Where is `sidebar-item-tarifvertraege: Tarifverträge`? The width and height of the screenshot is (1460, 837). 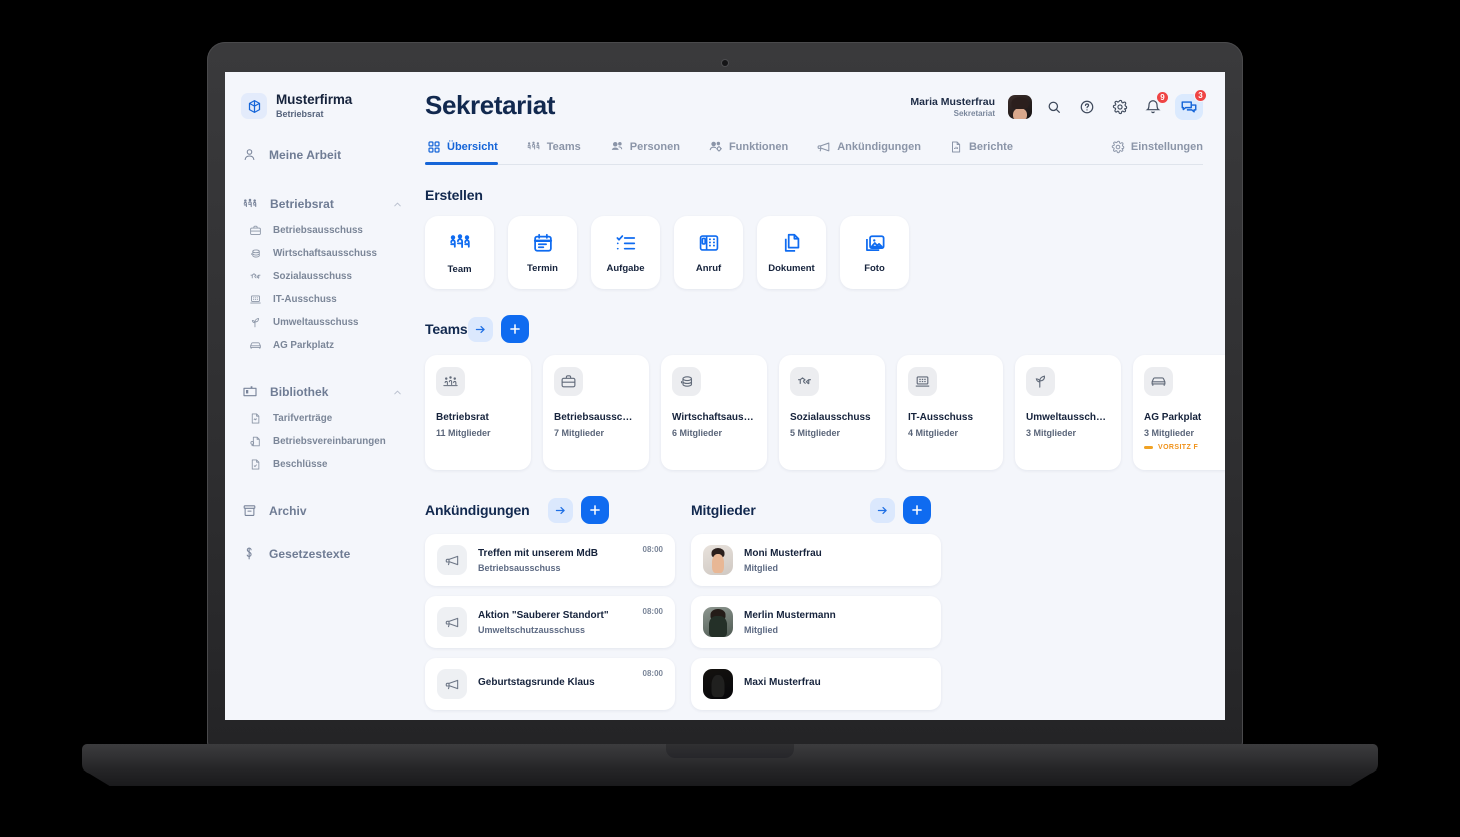 sidebar-item-tarifvertraege: Tarifverträge is located at coordinates (321, 418).